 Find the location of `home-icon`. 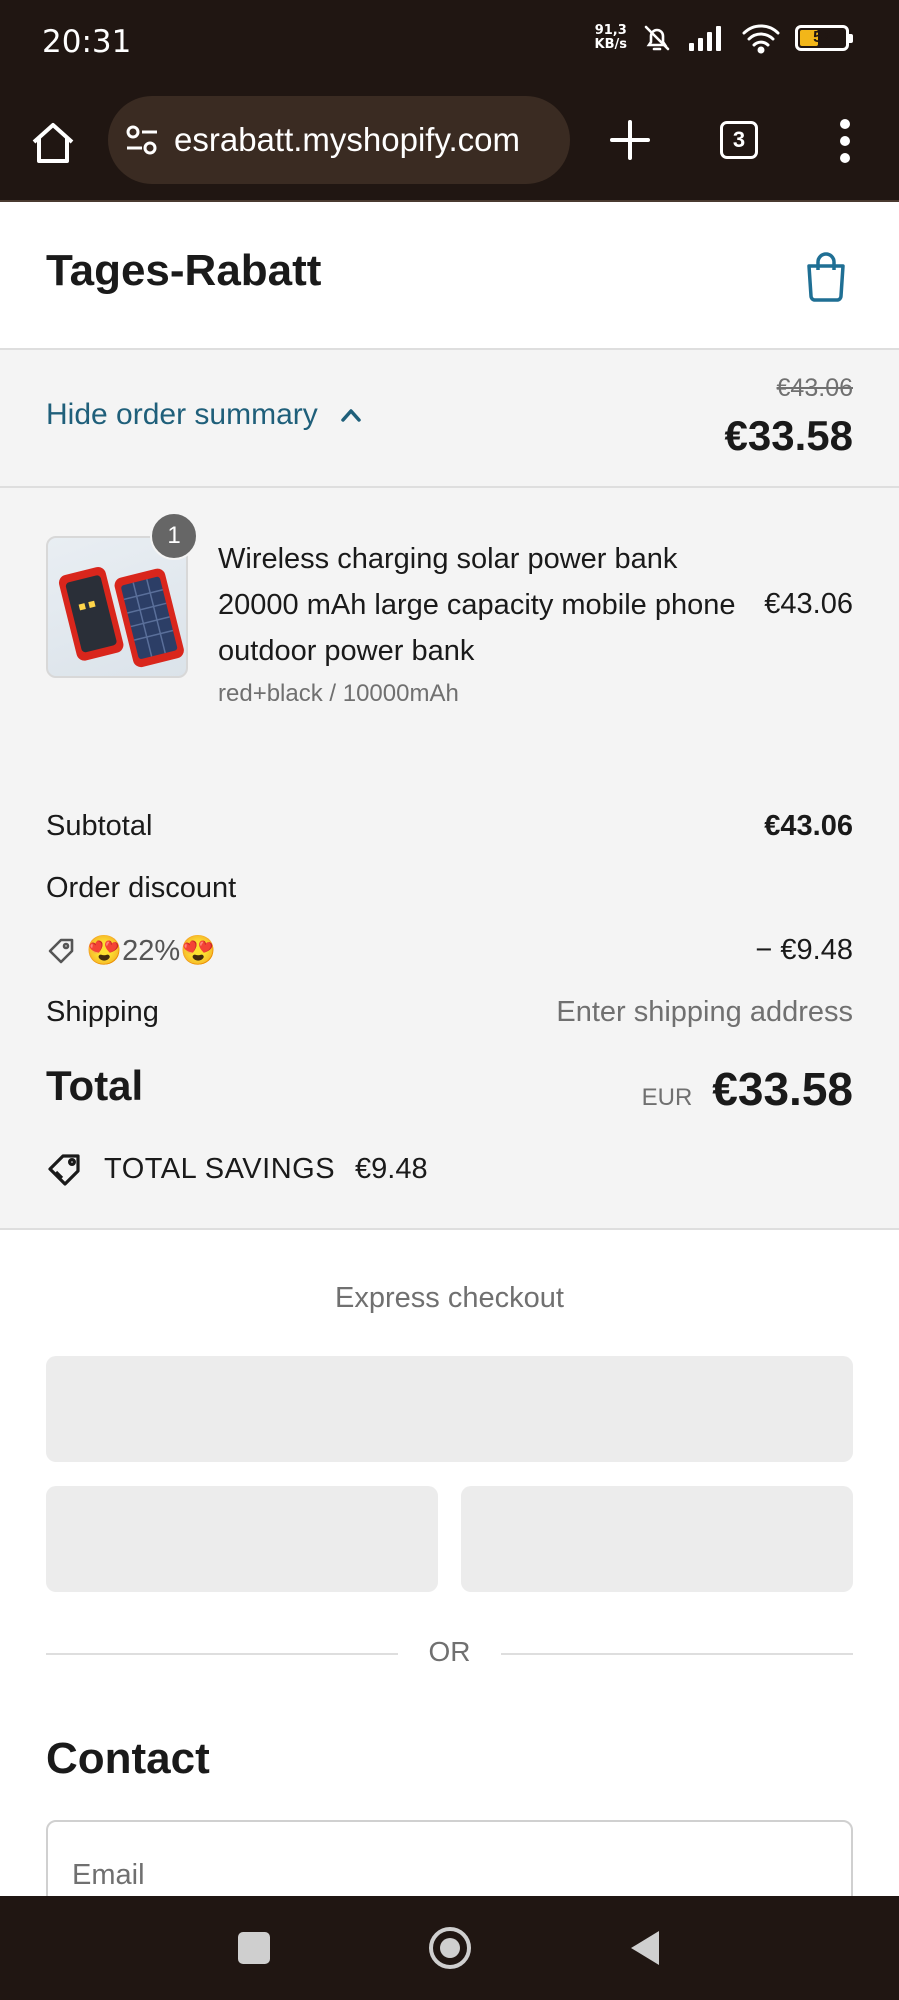

home-icon is located at coordinates (53, 143).